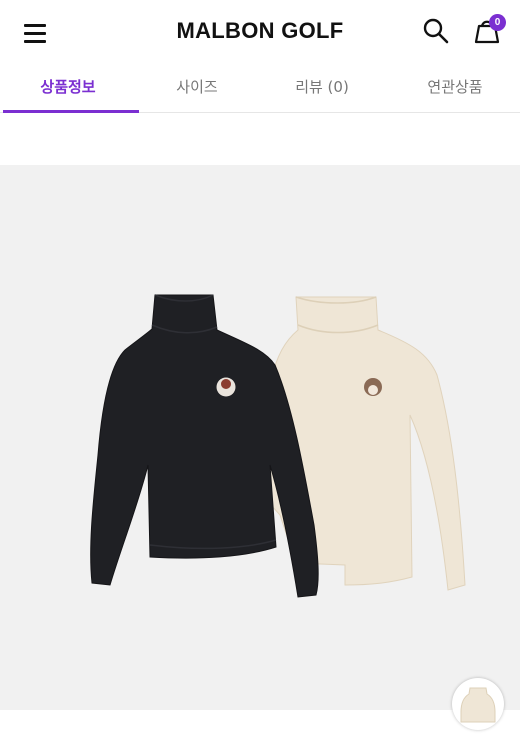  I want to click on tab-related-products: 연관상품, so click(455, 88).